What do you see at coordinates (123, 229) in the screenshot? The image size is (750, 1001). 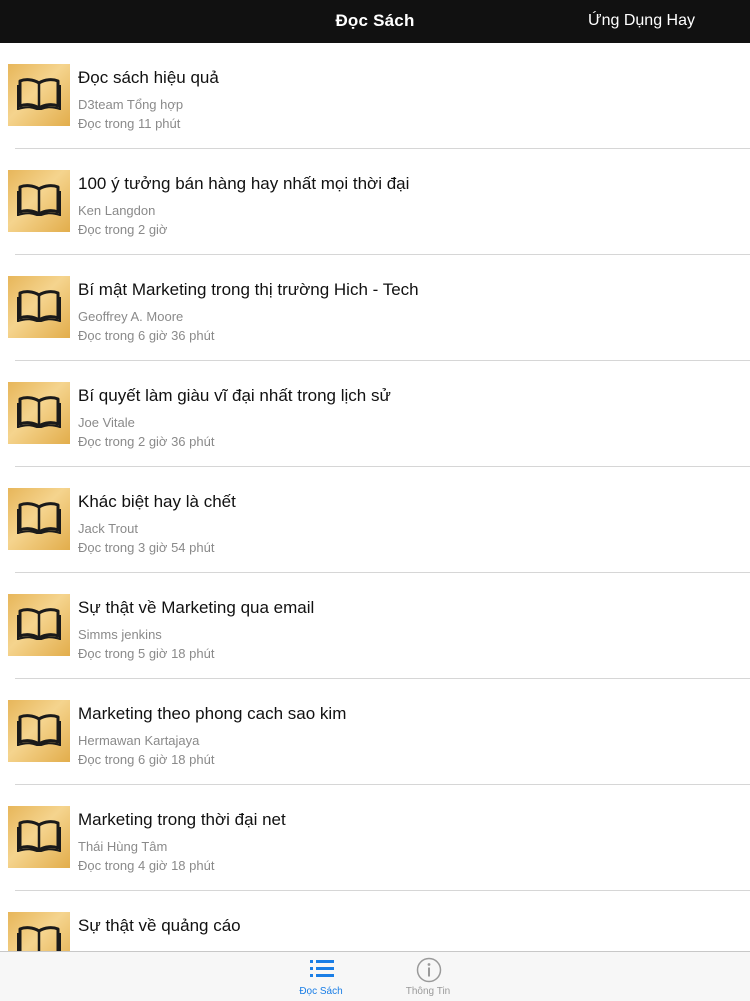 I see `book-duration: Đọc trong 2 giờ` at bounding box center [123, 229].